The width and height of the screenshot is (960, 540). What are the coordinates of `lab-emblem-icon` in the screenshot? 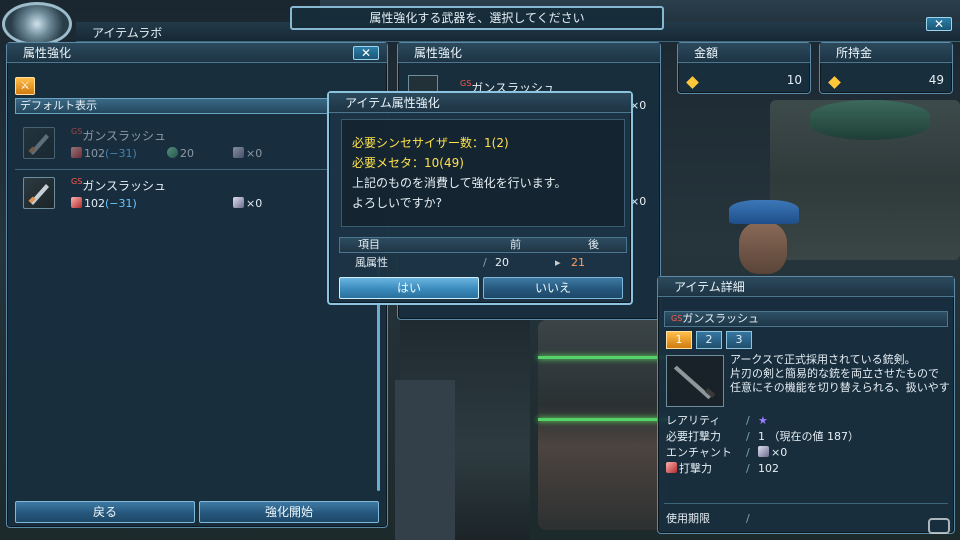 It's located at (37, 24).